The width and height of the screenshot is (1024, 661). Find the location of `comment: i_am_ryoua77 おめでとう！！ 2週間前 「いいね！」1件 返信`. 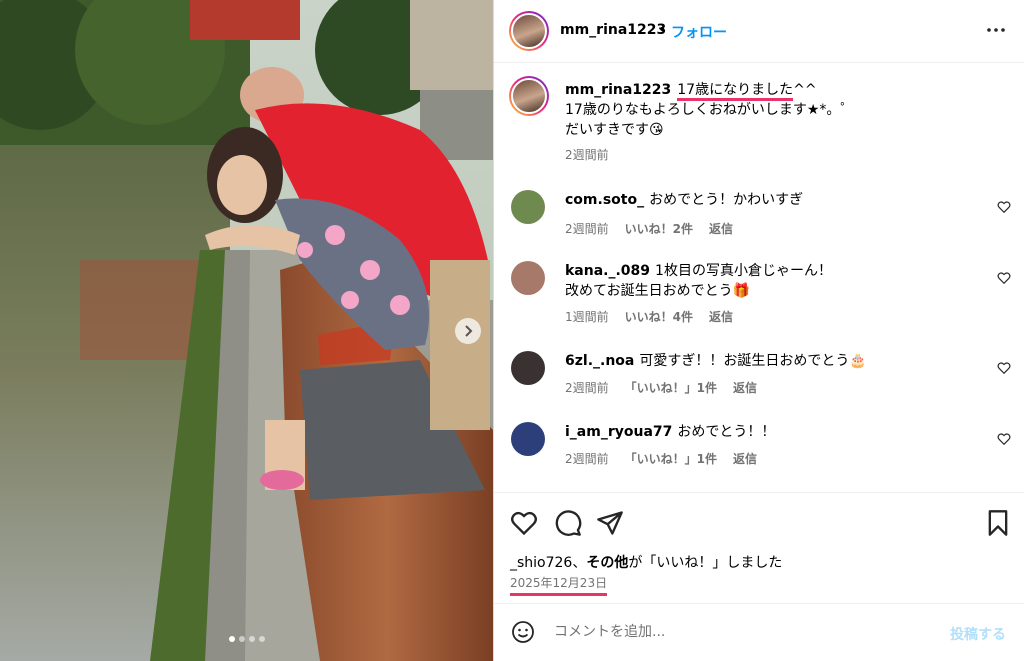

comment: i_am_ryoua77 おめでとう！！ 2週間前 「いいね！」1件 返信 is located at coordinates (759, 450).